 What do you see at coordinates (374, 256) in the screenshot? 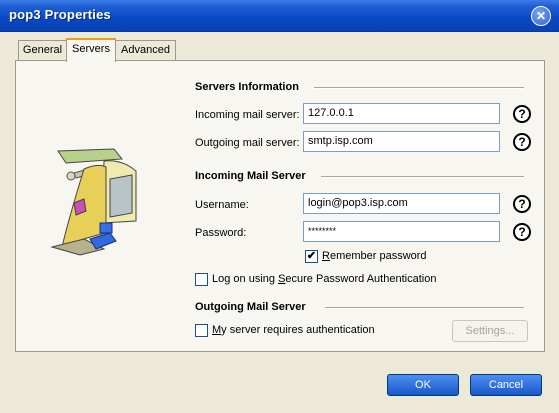
I see `remember-password-label: Remember password` at bounding box center [374, 256].